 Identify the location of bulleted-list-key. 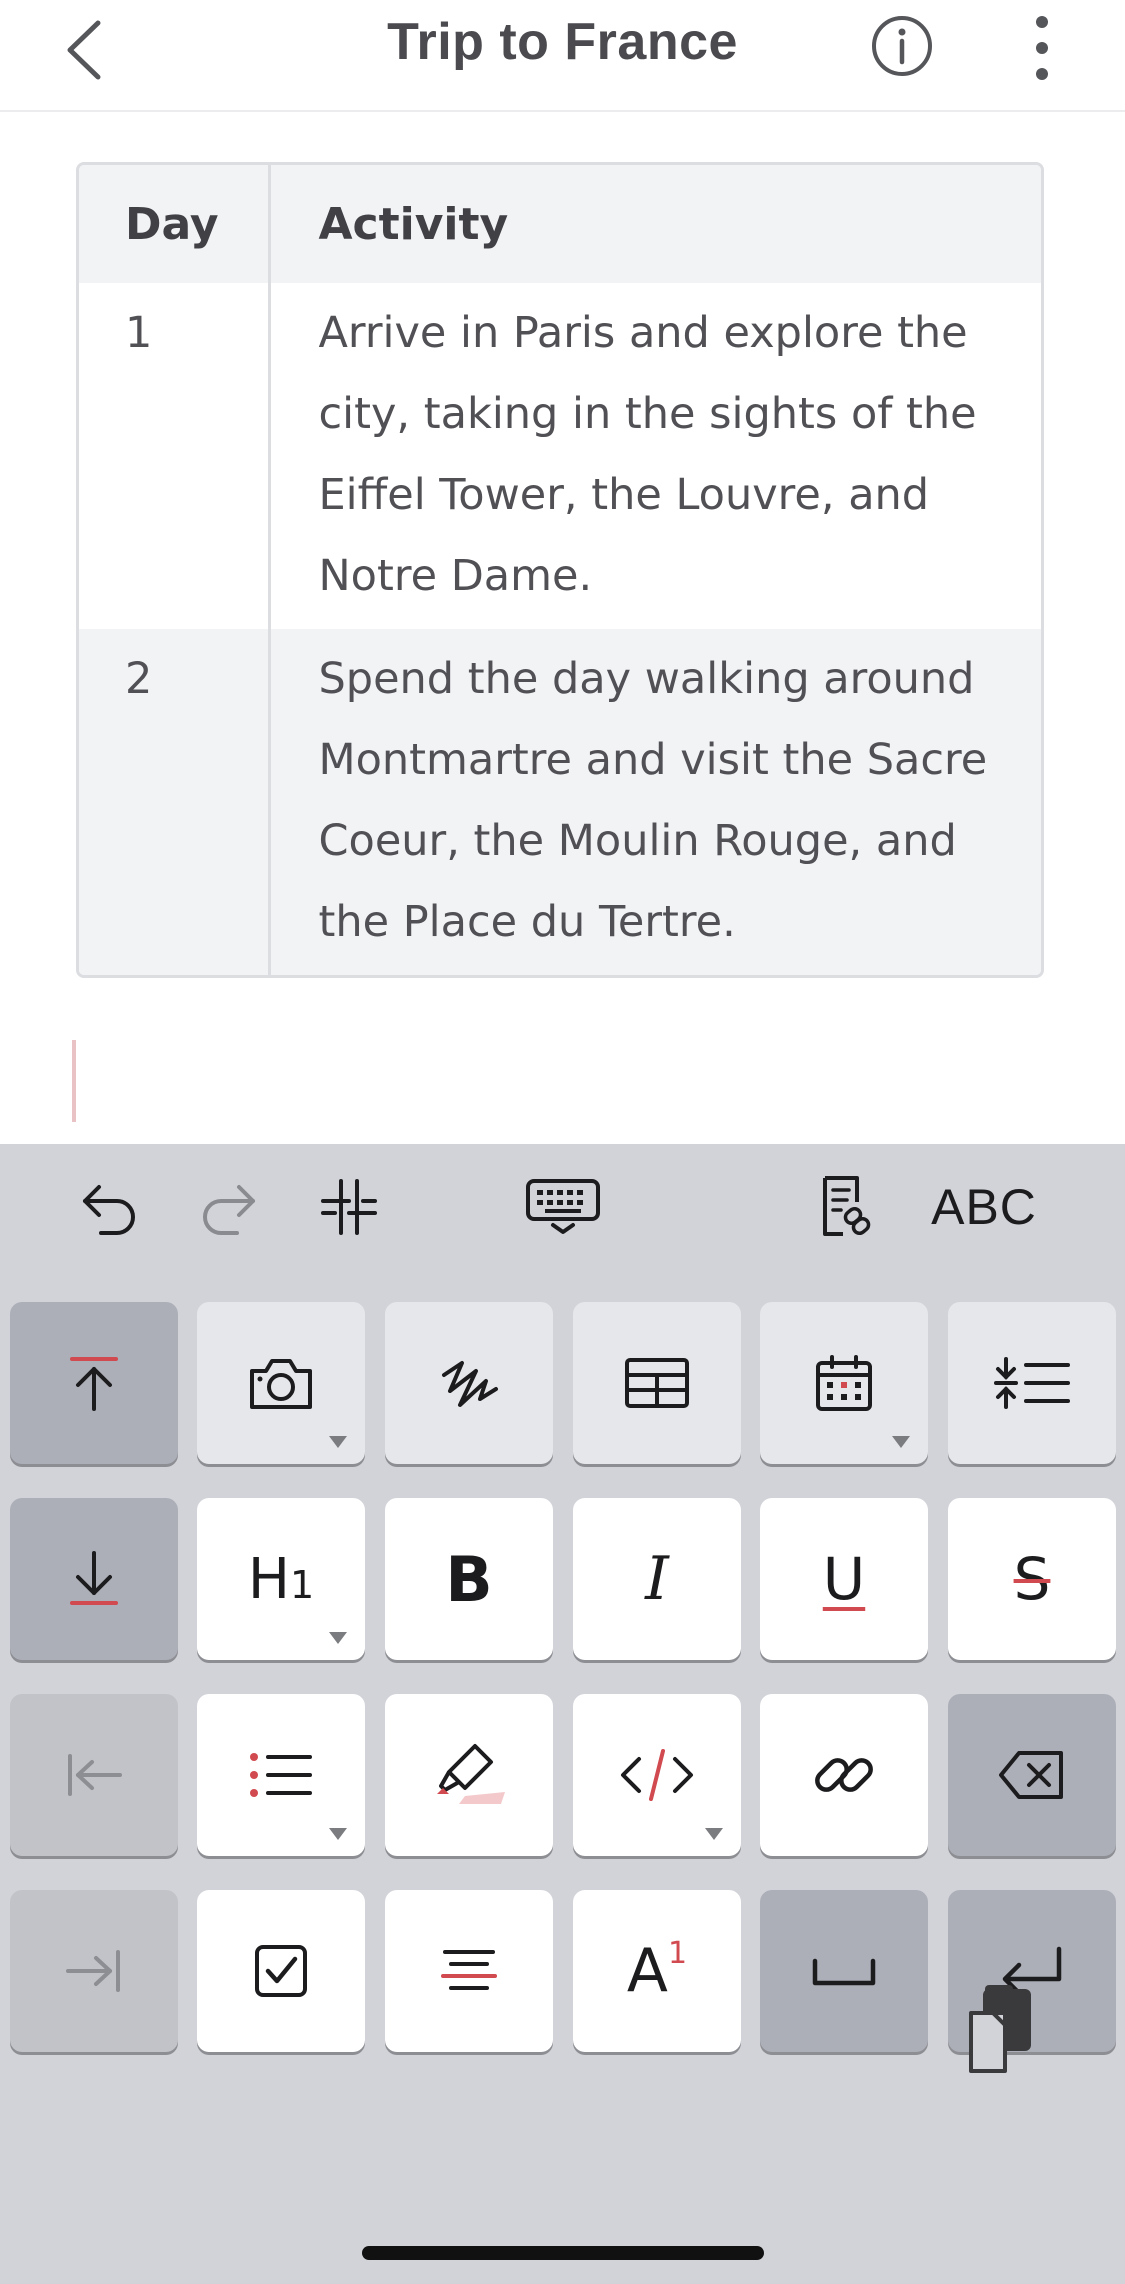
(281, 1775).